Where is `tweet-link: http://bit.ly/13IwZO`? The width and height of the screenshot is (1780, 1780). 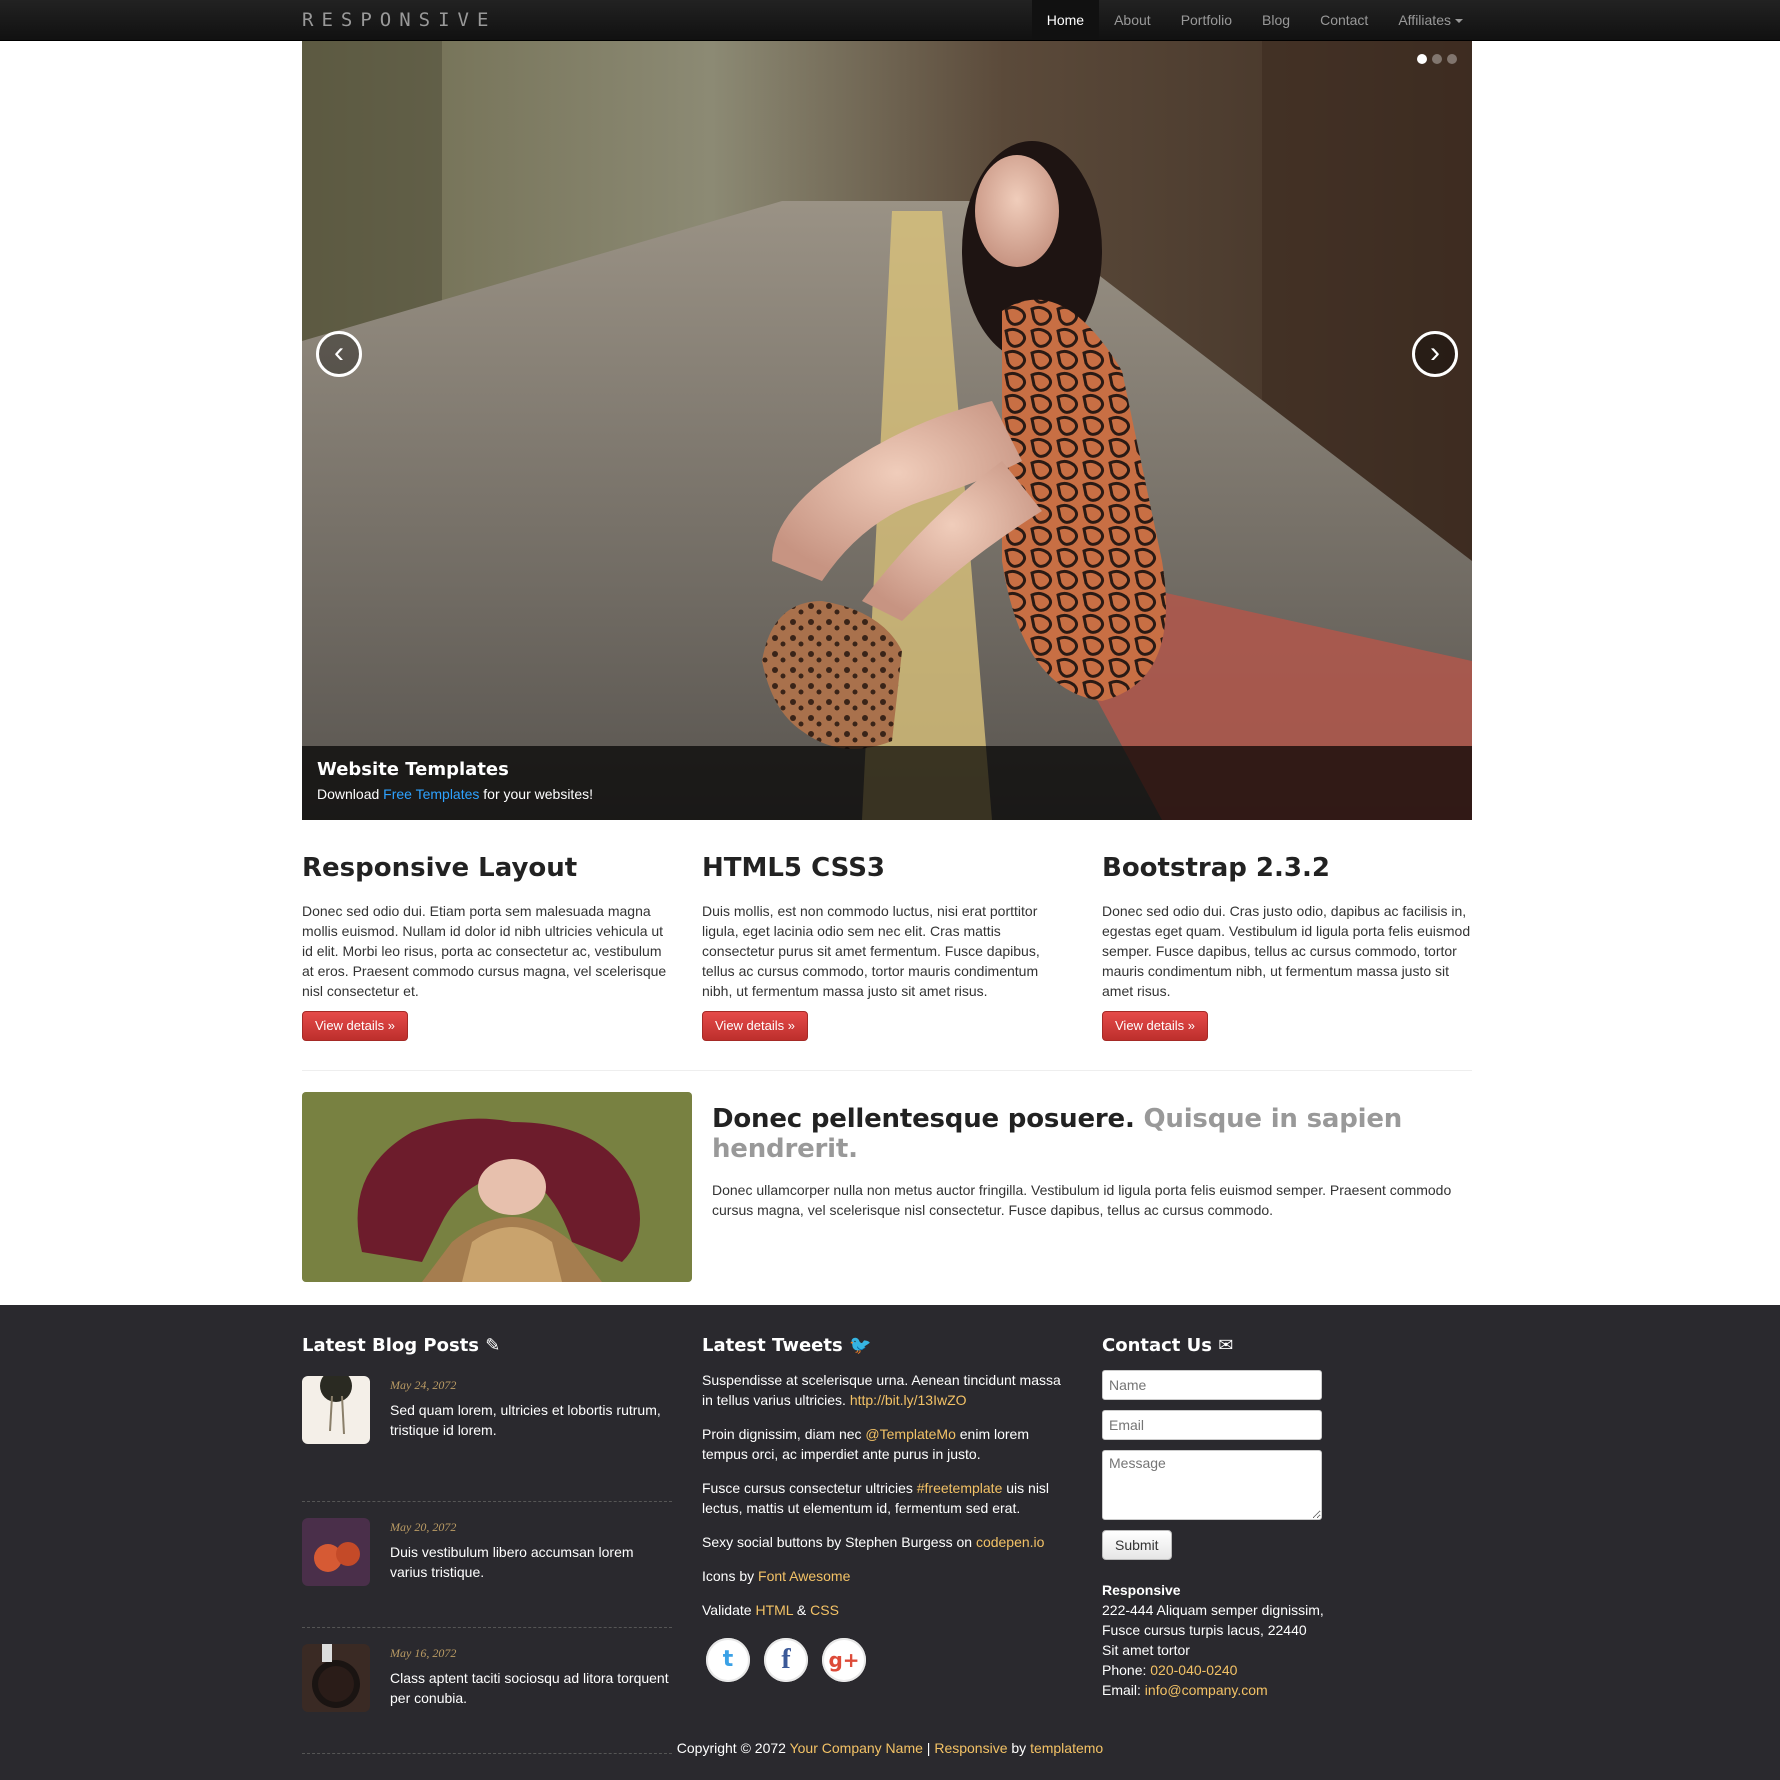 tweet-link: http://bit.ly/13IwZO is located at coordinates (908, 1400).